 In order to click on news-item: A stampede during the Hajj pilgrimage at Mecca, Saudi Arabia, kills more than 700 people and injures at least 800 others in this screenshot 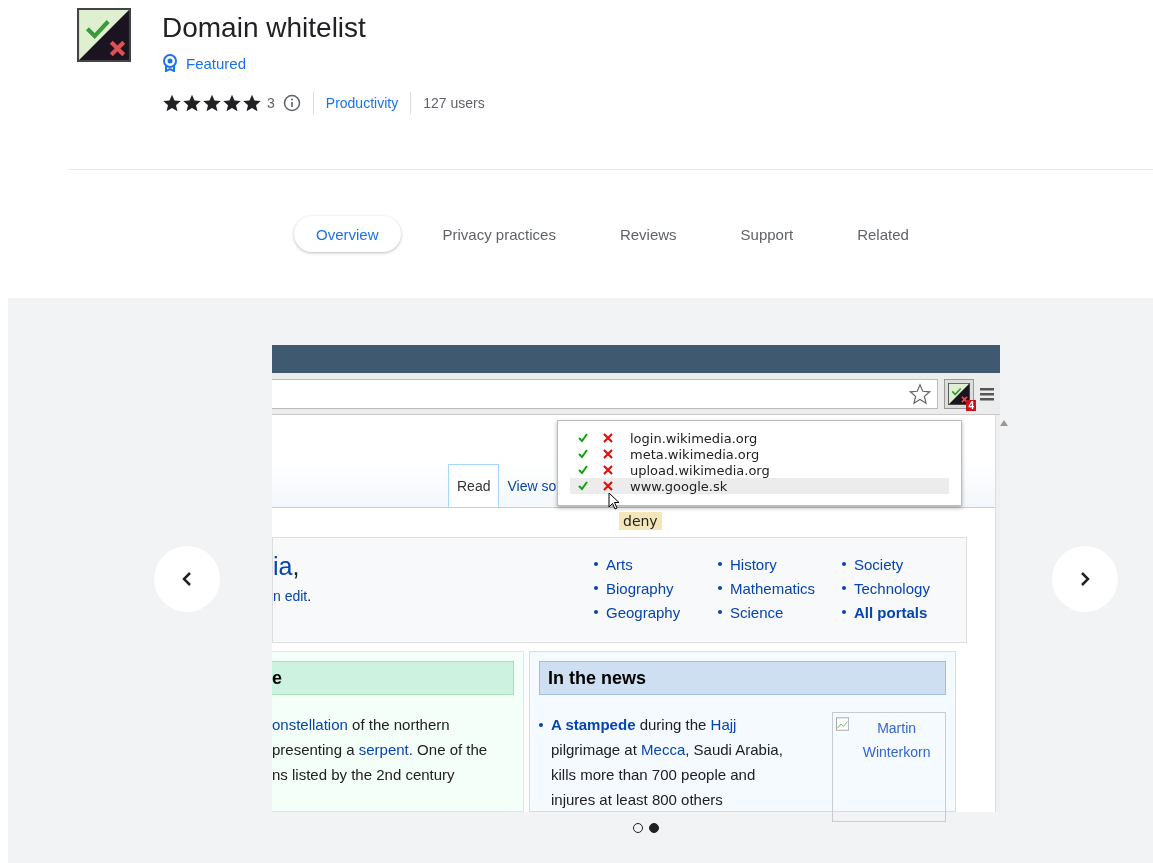, I will do `click(667, 762)`.